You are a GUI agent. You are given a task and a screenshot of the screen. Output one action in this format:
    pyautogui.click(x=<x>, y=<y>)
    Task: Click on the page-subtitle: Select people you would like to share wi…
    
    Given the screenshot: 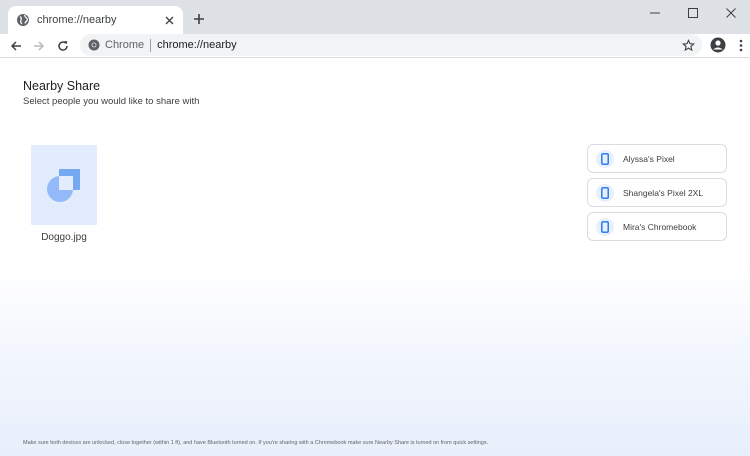 What is the action you would take?
    pyautogui.click(x=111, y=101)
    